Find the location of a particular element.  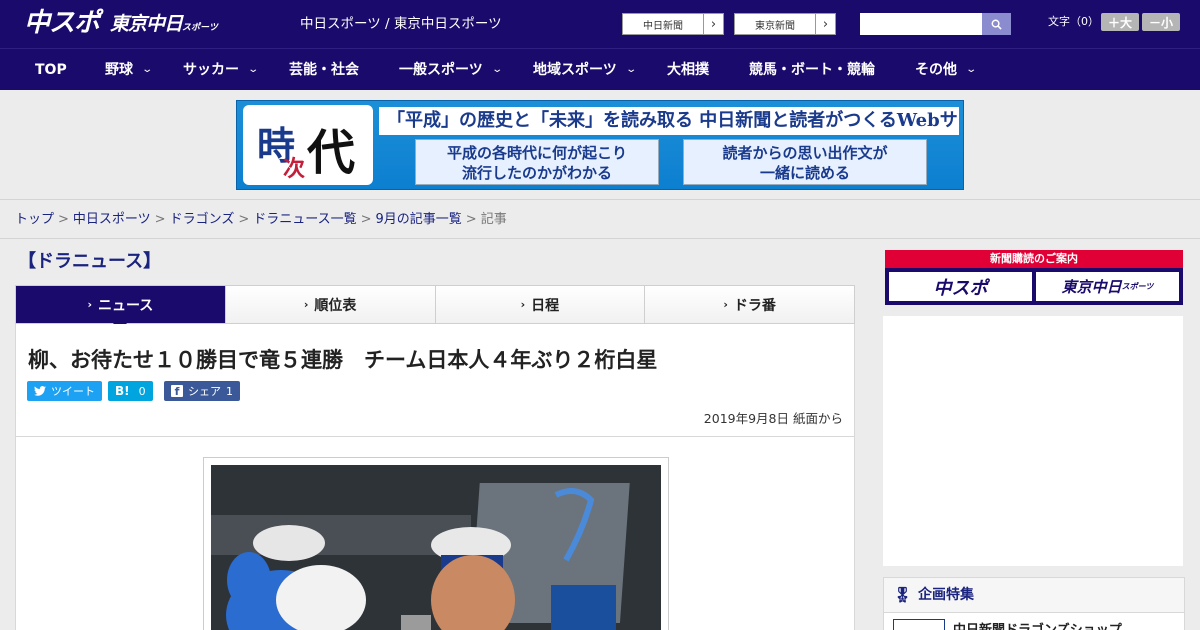

subscribe-chuspo-button: 中スポ is located at coordinates (960, 286).